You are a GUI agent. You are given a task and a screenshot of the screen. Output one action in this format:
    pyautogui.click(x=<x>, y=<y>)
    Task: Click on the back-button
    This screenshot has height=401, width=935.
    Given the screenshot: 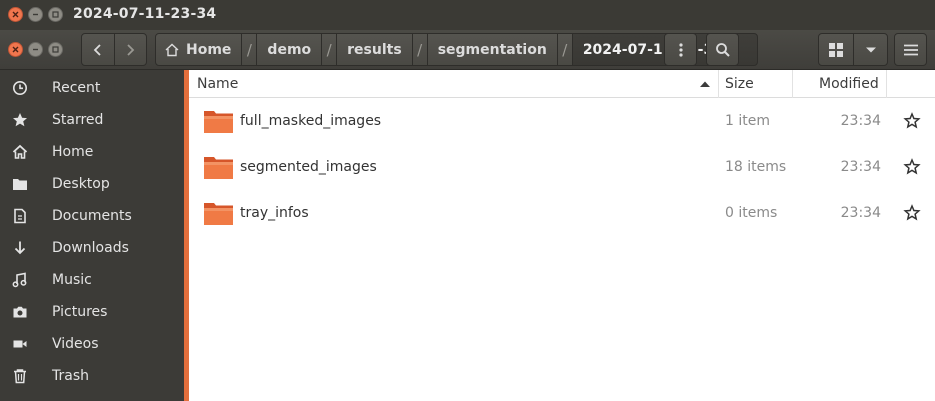 What is the action you would take?
    pyautogui.click(x=98, y=49)
    